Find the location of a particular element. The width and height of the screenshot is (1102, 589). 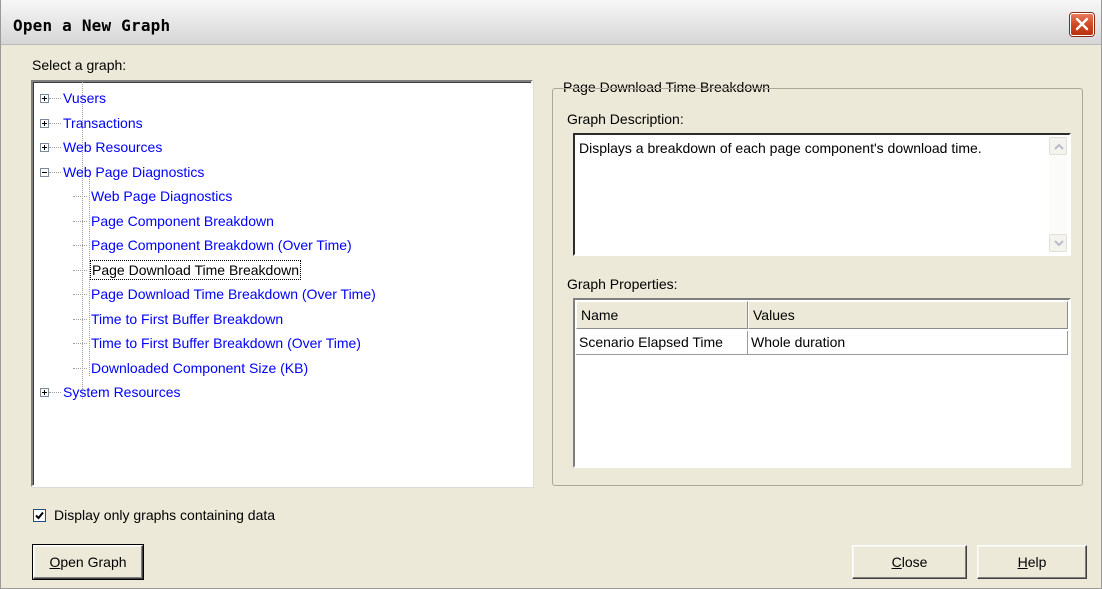

data-only-checkbox is located at coordinates (39, 515).